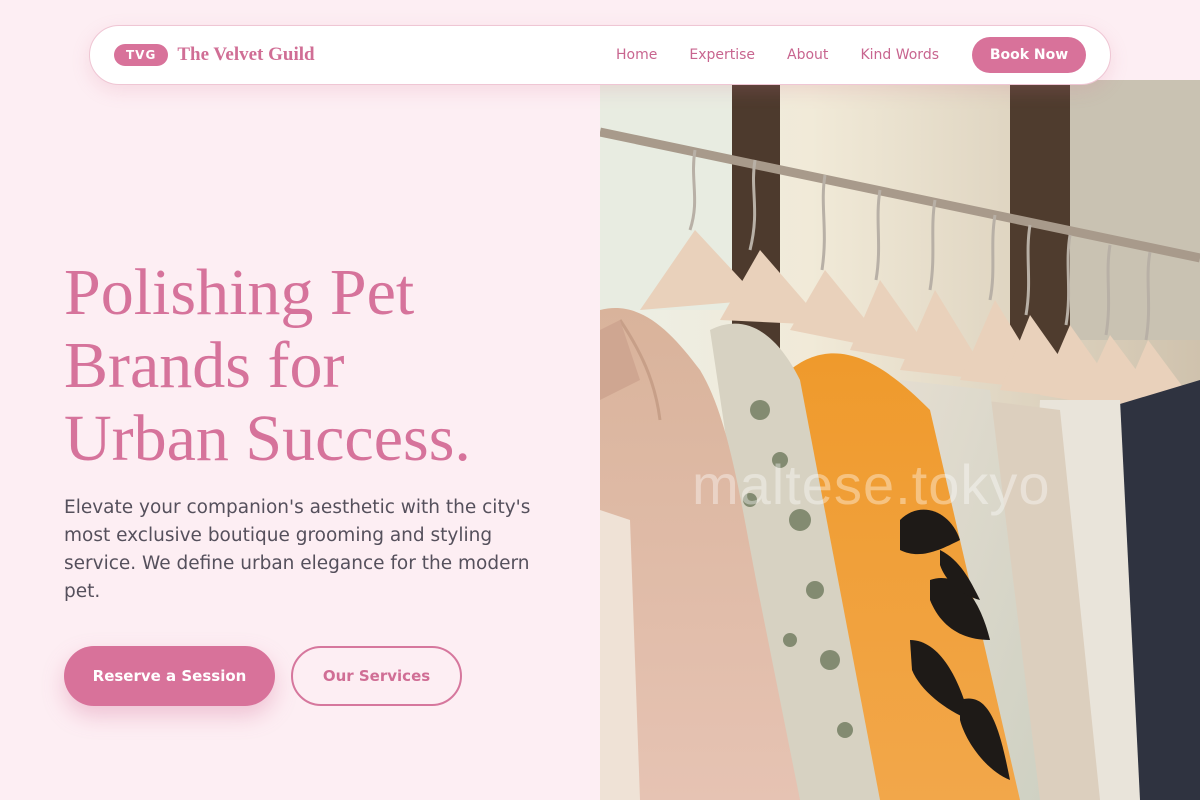 The width and height of the screenshot is (1200, 800). What do you see at coordinates (722, 55) in the screenshot?
I see `nav-link-expertise: Expertise` at bounding box center [722, 55].